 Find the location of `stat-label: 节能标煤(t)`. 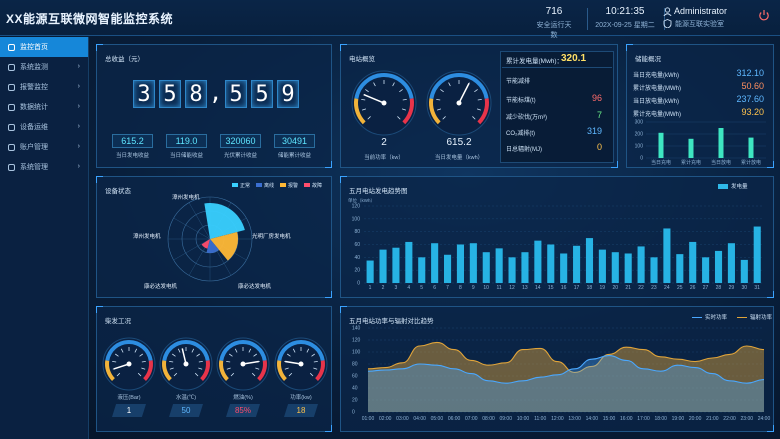

stat-label: 节能标煤(t) is located at coordinates (521, 101).